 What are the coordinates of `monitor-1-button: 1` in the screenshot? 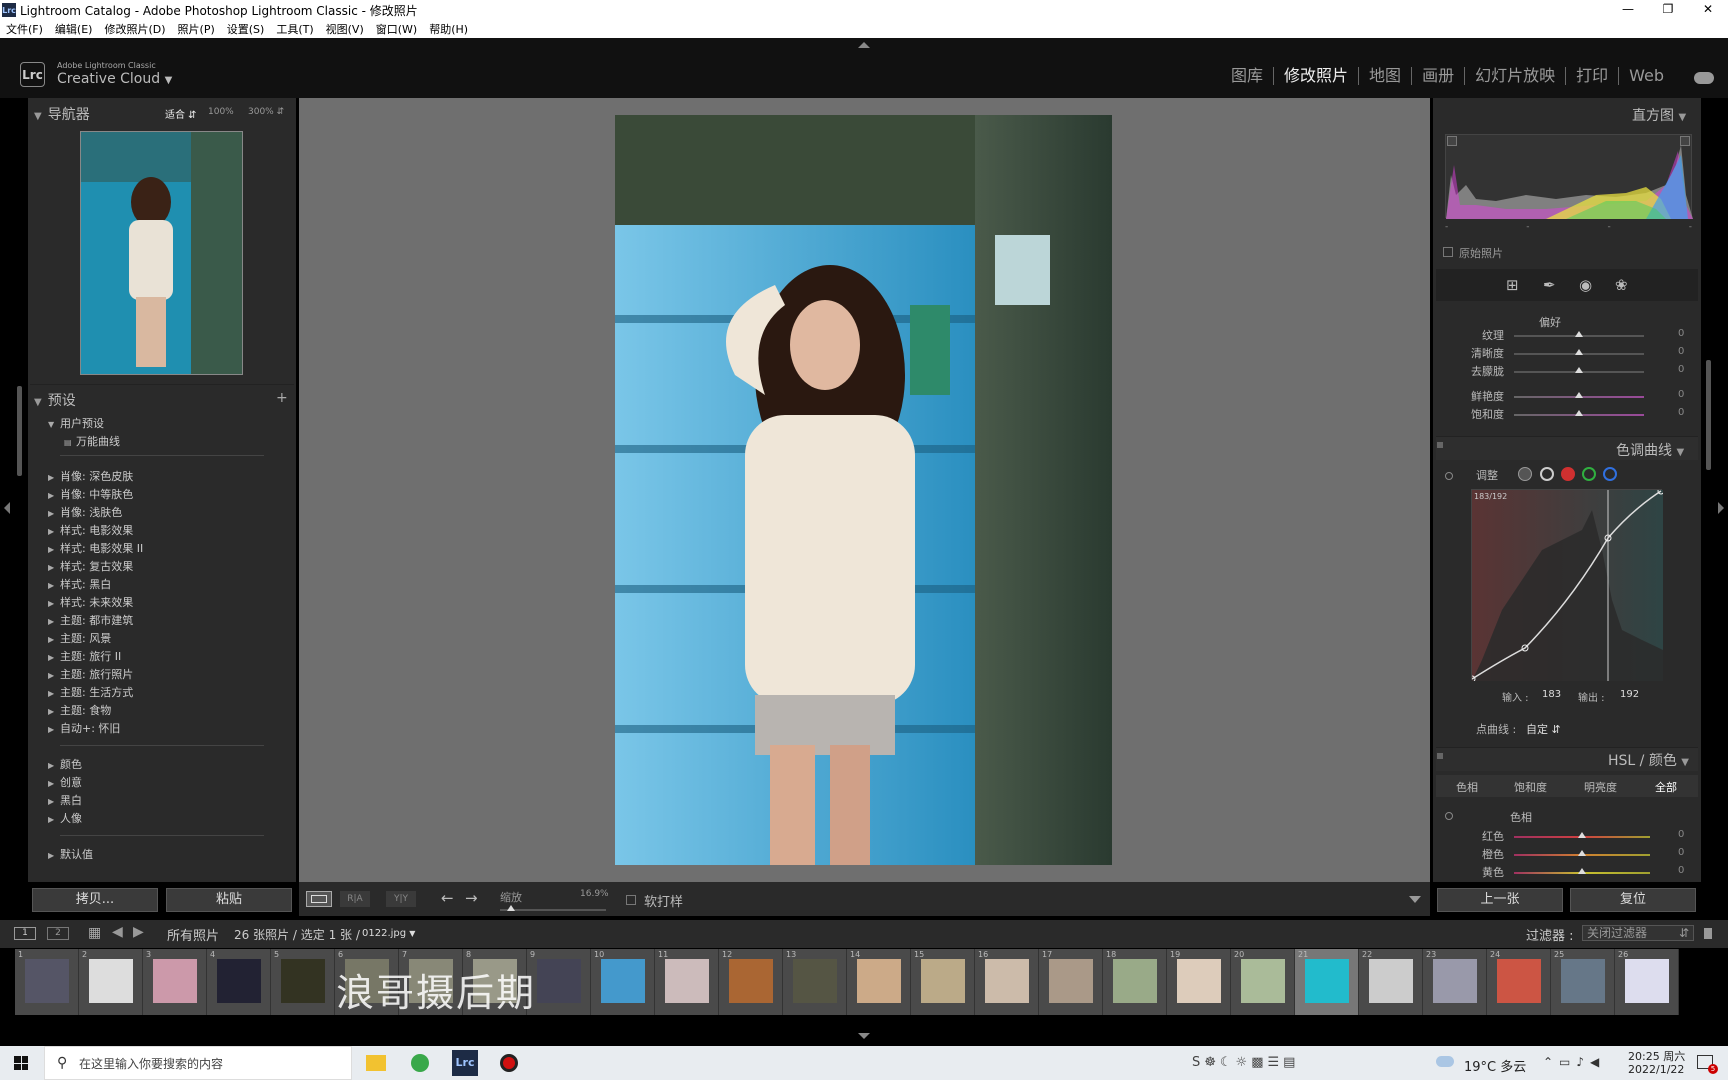 It's located at (25, 933).